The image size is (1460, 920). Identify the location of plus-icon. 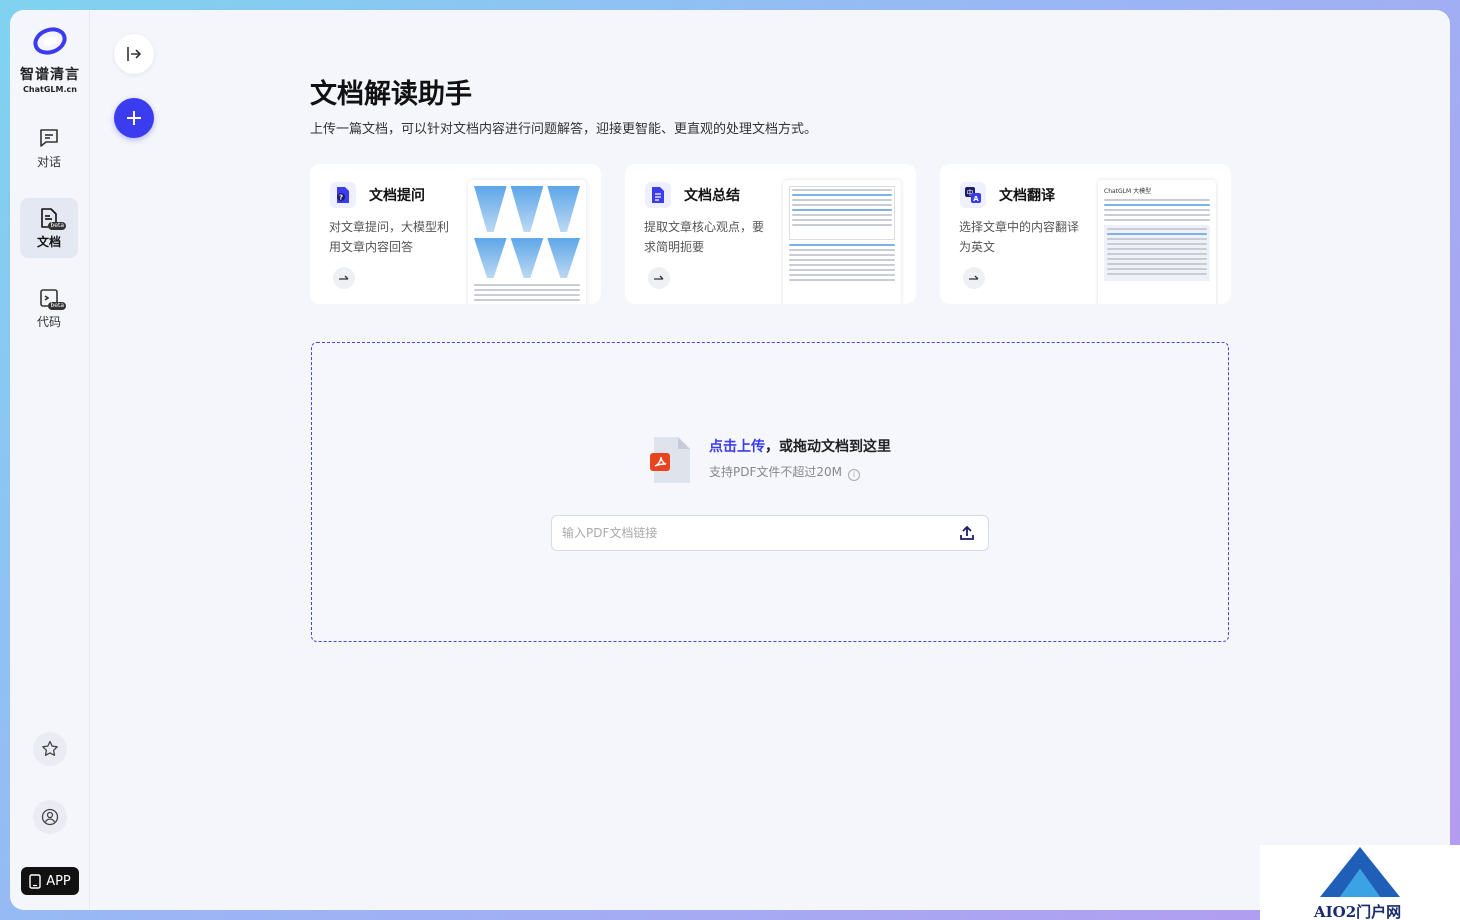
(134, 118).